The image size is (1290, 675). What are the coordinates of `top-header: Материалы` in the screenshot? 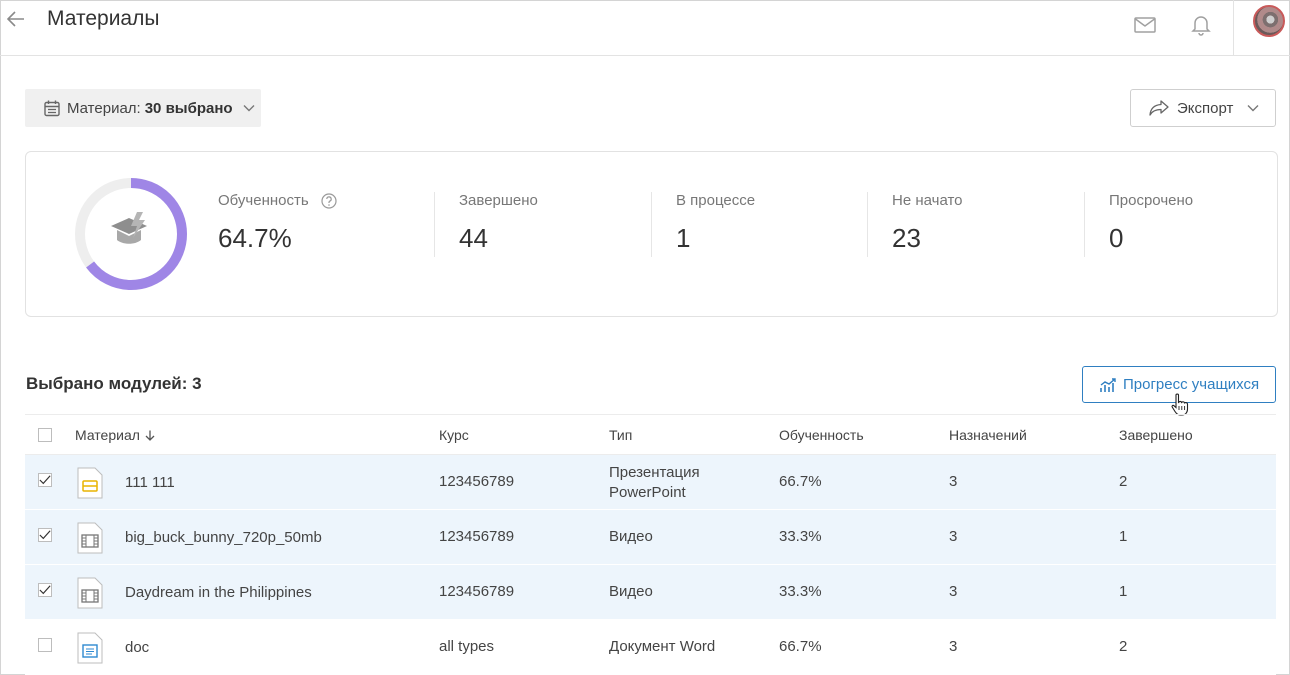 It's located at (645, 28).